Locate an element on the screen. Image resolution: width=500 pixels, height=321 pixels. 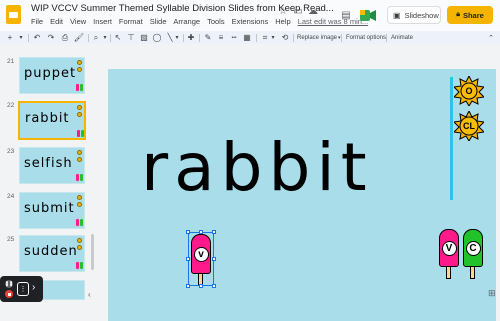
alt-text-icon: ▦ is located at coordinates (247, 37).